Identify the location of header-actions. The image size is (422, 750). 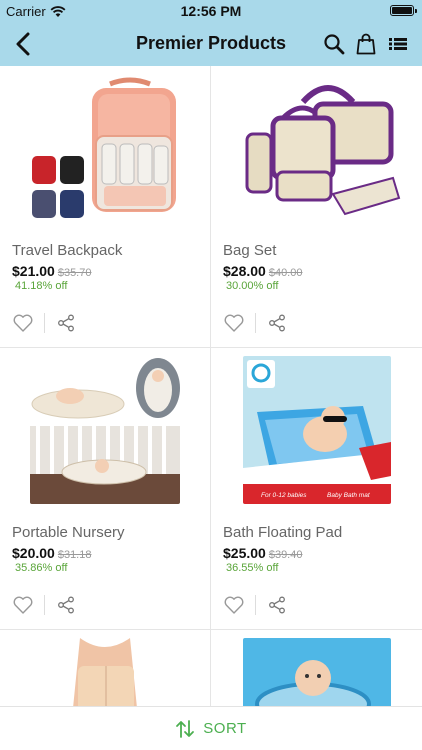
(366, 44).